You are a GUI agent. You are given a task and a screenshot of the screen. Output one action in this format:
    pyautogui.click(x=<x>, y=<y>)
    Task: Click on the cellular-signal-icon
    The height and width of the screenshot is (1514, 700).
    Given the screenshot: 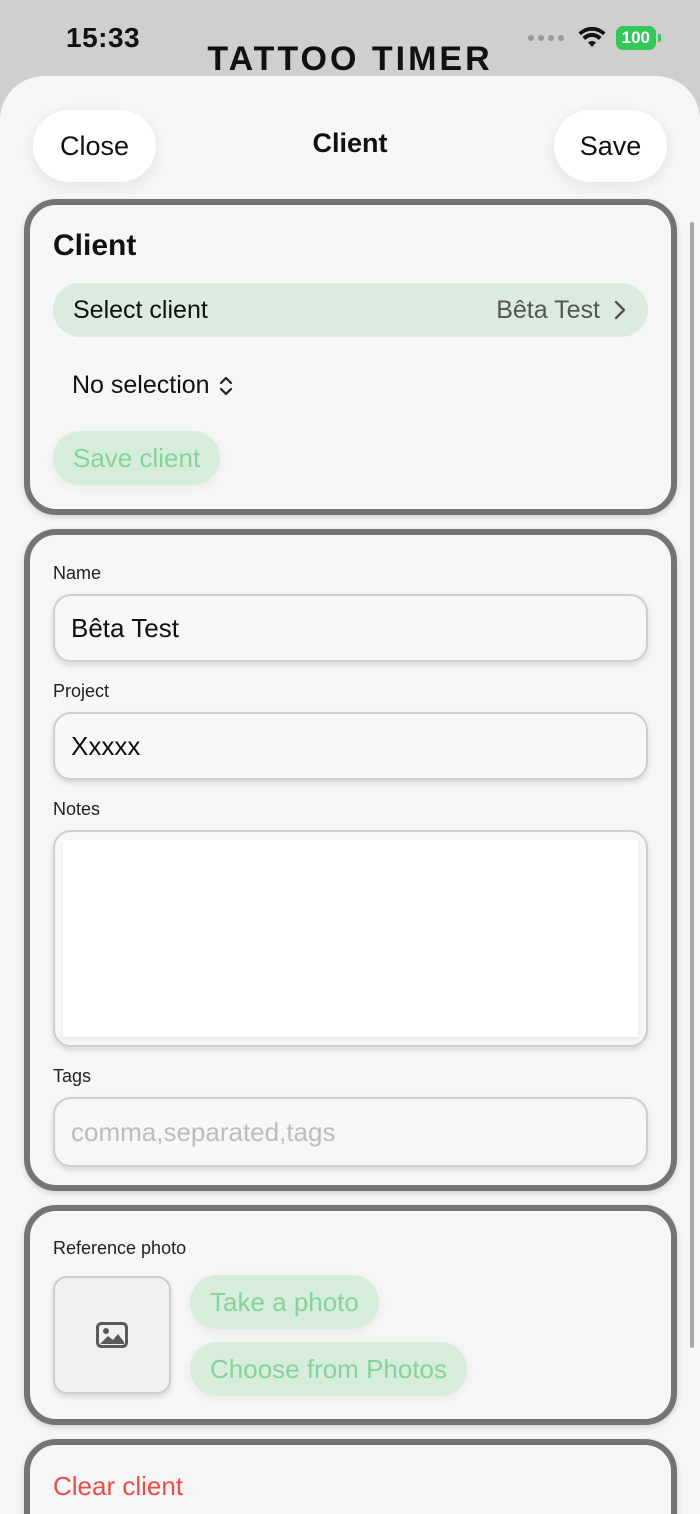 What is the action you would take?
    pyautogui.click(x=545, y=38)
    